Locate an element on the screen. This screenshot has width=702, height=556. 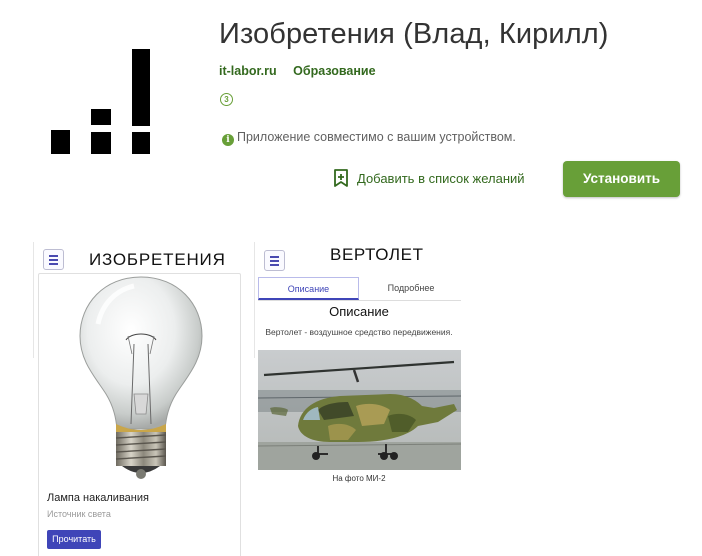
screenshot-1-header: ИЗОБРЕТЕНИЯ is located at coordinates (157, 259).